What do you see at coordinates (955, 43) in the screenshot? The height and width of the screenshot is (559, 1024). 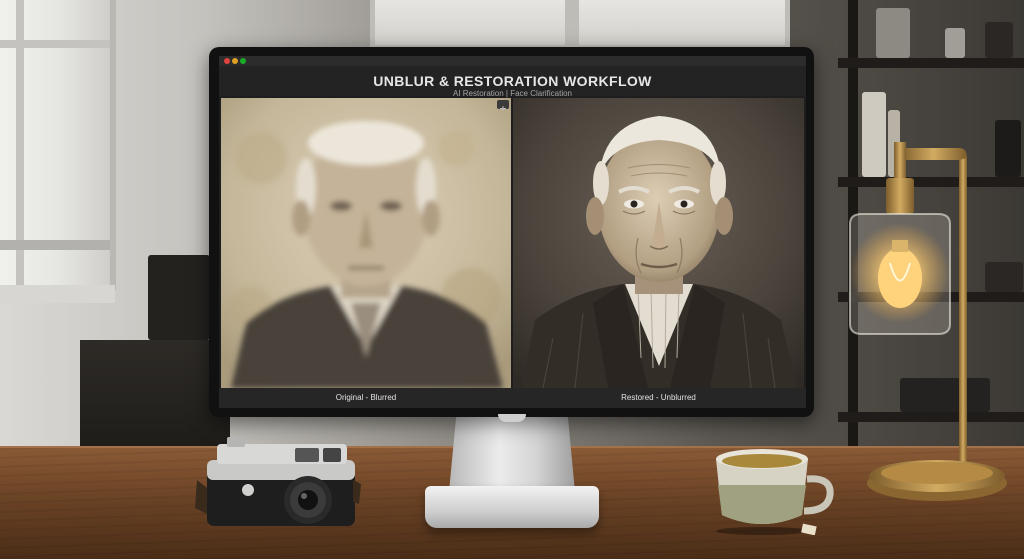 I see `shelf-box` at bounding box center [955, 43].